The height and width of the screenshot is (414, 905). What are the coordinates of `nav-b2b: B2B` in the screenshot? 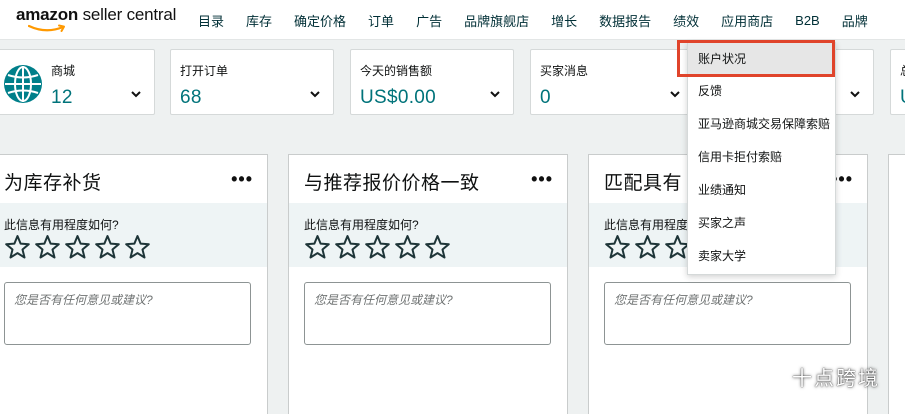 It's located at (807, 20).